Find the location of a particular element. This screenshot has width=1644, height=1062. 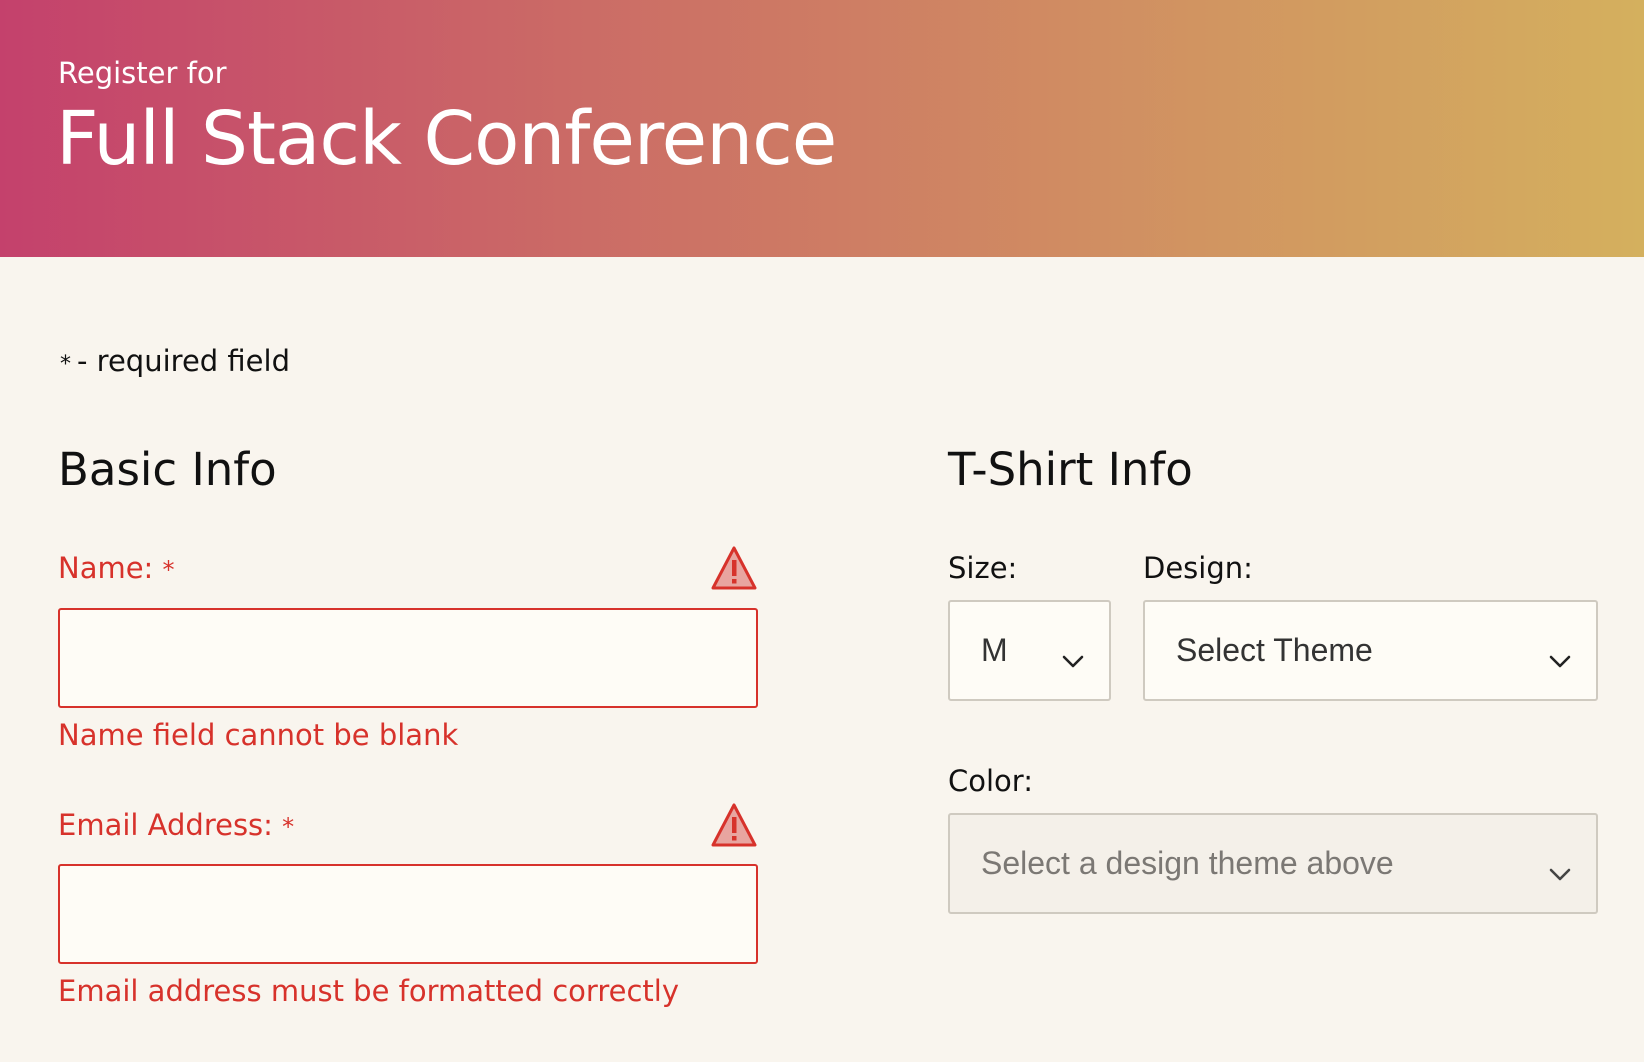

design-select: Select Theme is located at coordinates (1370, 650).